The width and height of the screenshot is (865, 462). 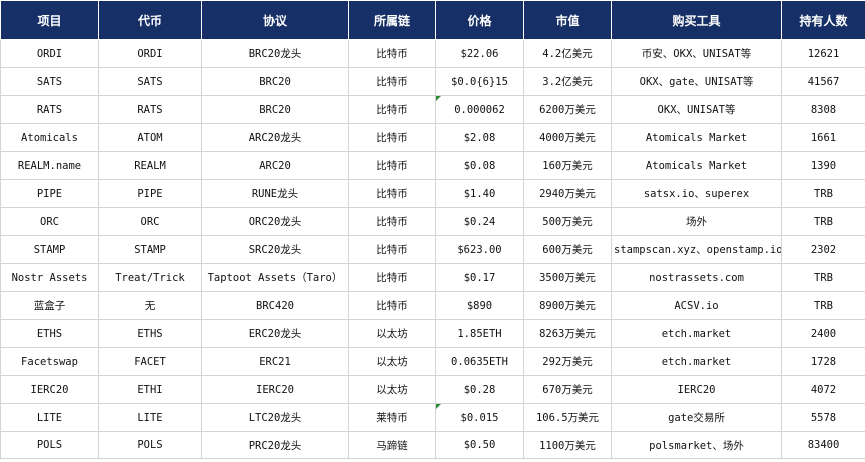 I want to click on cell-holders: 1390, so click(x=823, y=165).